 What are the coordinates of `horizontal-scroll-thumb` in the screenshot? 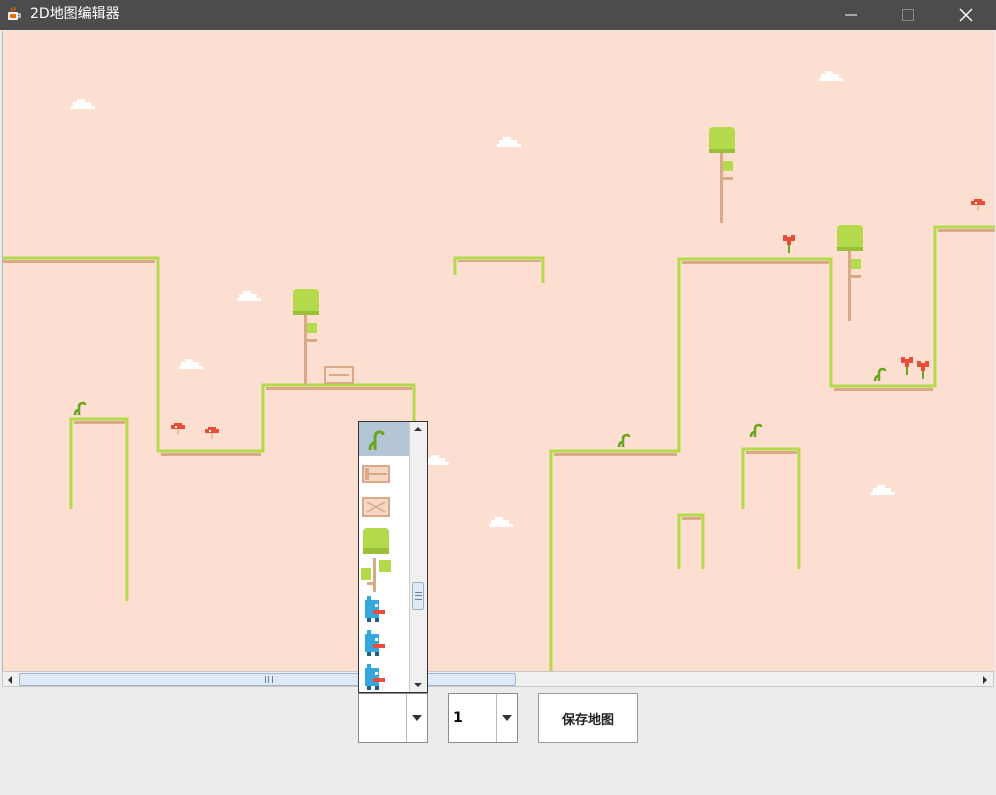 It's located at (267, 679).